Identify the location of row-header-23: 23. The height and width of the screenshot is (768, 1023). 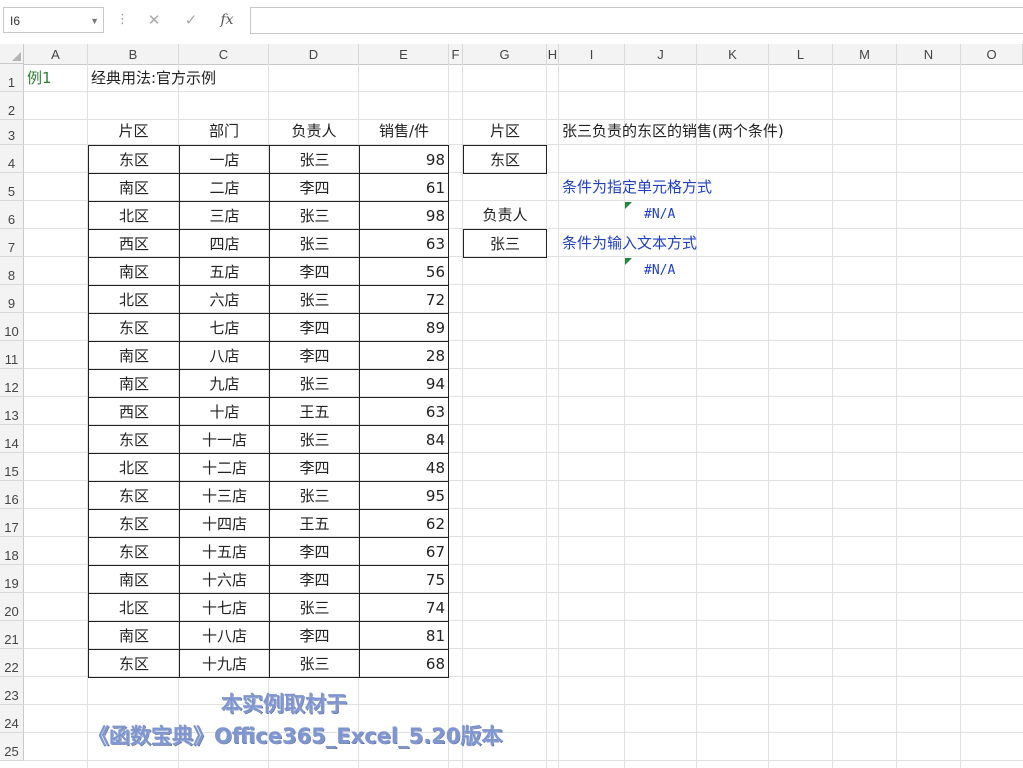
(12, 691).